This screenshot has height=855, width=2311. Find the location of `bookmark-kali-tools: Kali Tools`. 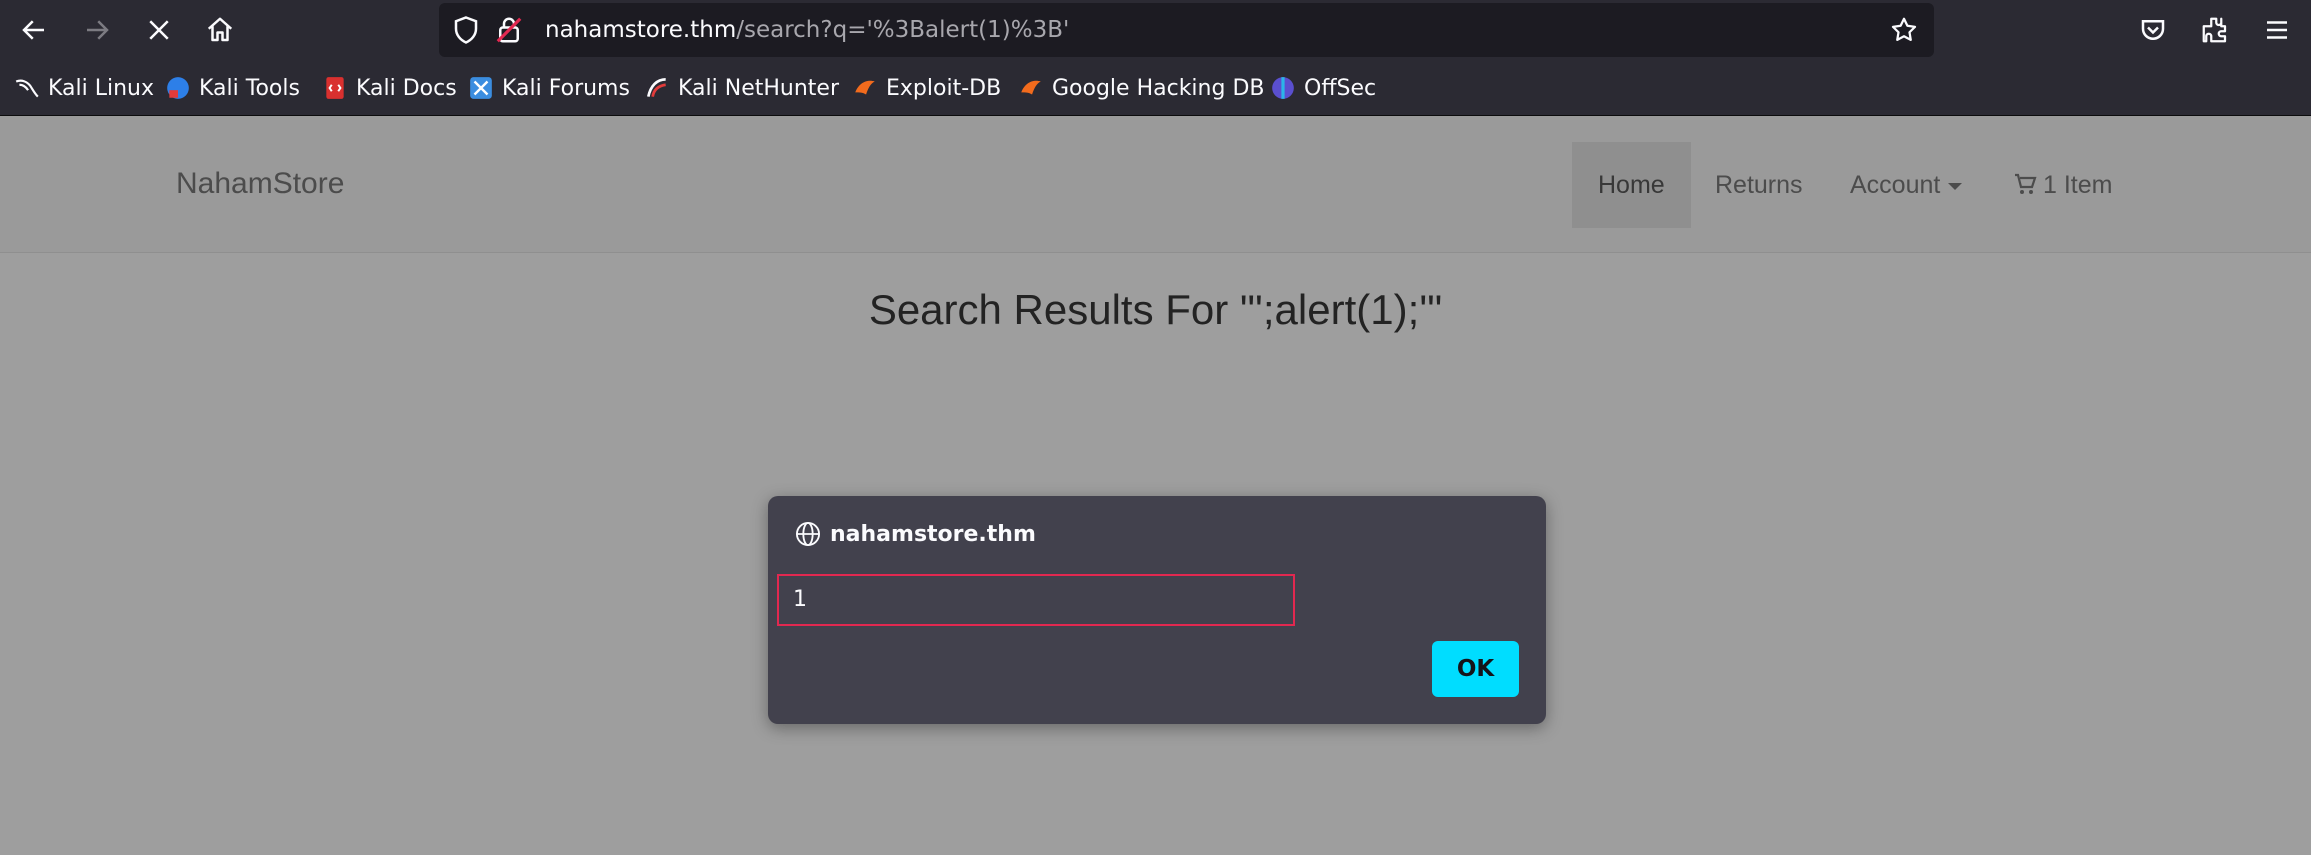

bookmark-kali-tools: Kali Tools is located at coordinates (232, 88).